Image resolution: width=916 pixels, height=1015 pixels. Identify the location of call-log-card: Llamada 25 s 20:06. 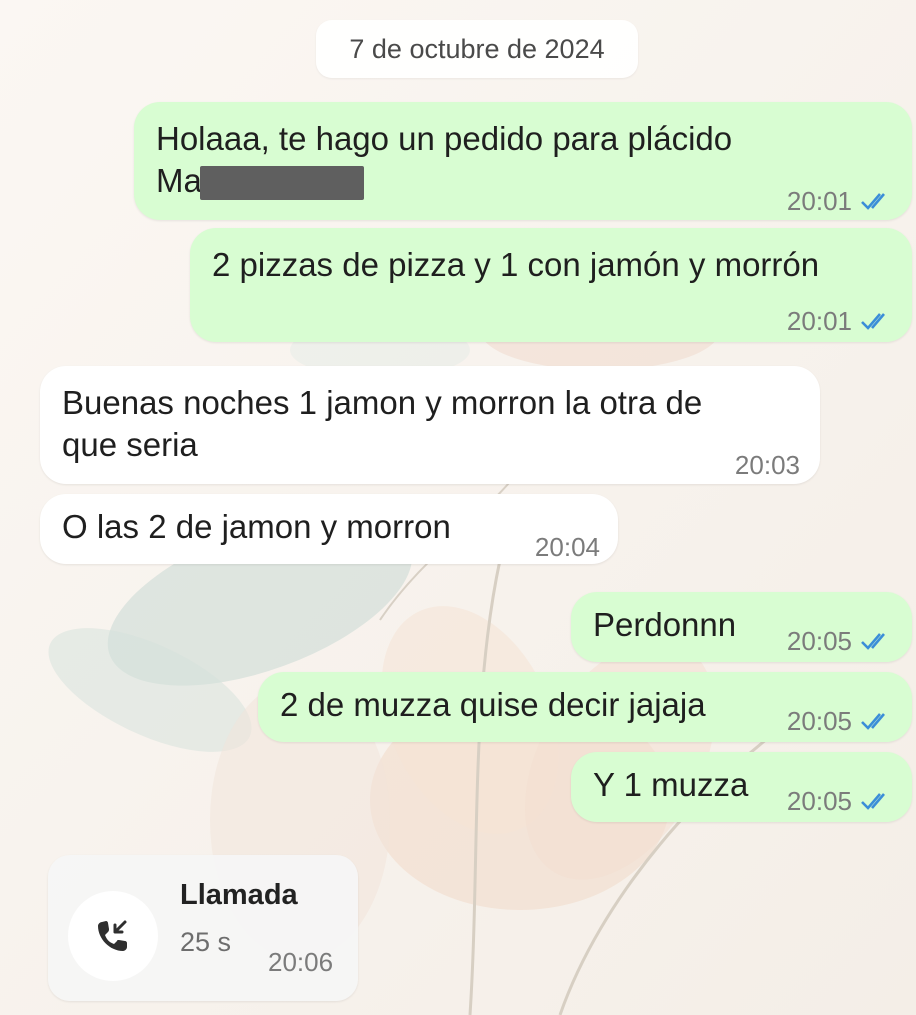
(203, 928).